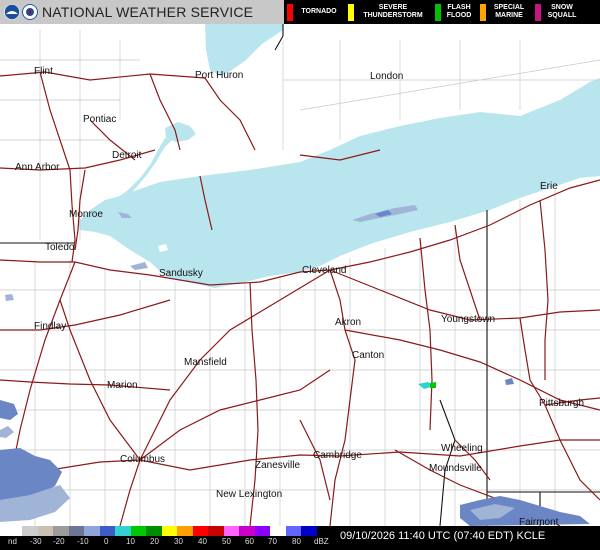  I want to click on legend-label: SPECIAL MARINE, so click(509, 11).